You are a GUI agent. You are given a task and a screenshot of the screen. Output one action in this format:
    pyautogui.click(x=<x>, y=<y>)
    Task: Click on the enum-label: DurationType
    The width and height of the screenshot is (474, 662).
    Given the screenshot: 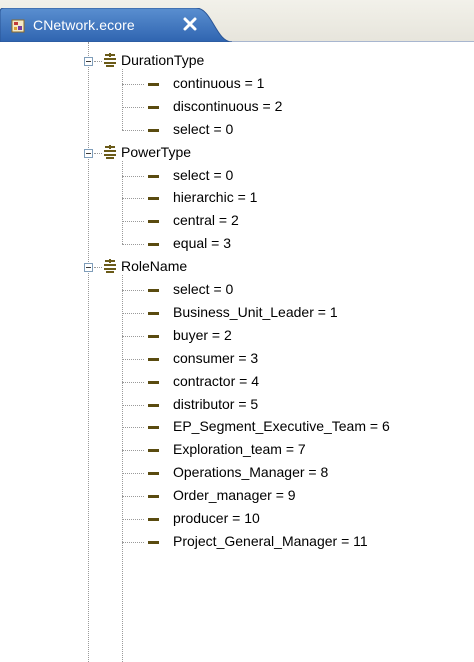 What is the action you would take?
    pyautogui.click(x=163, y=60)
    